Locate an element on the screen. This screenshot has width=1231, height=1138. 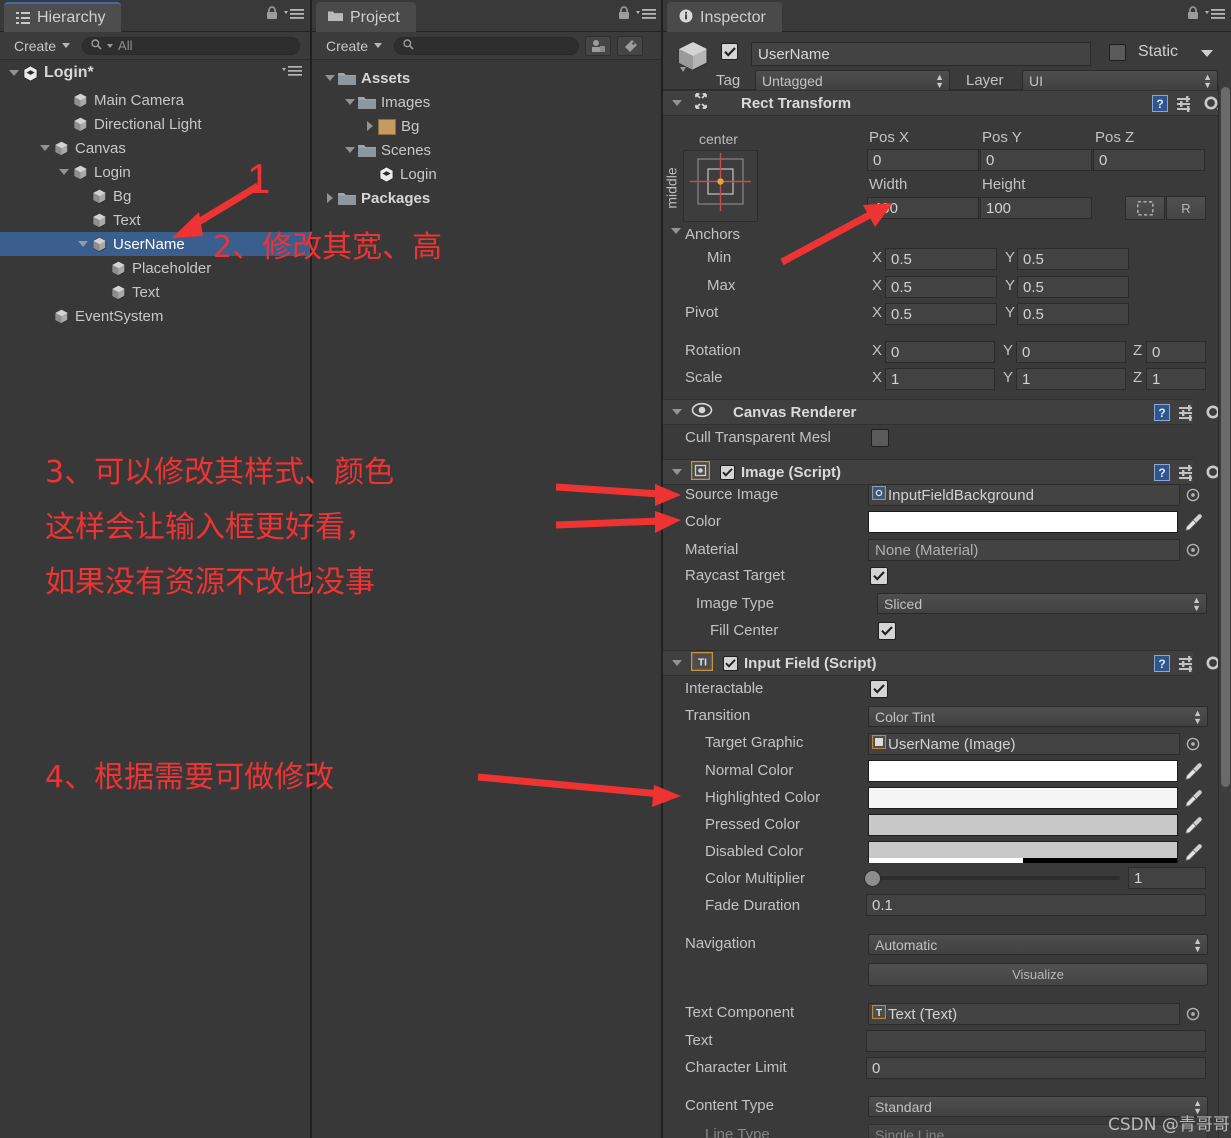
scale-z-input: 1 is located at coordinates (1176, 379).